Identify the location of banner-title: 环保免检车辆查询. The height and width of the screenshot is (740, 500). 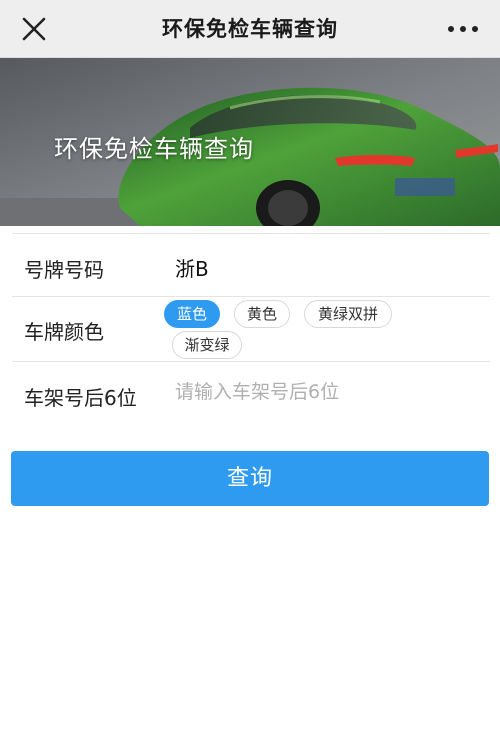
(154, 149).